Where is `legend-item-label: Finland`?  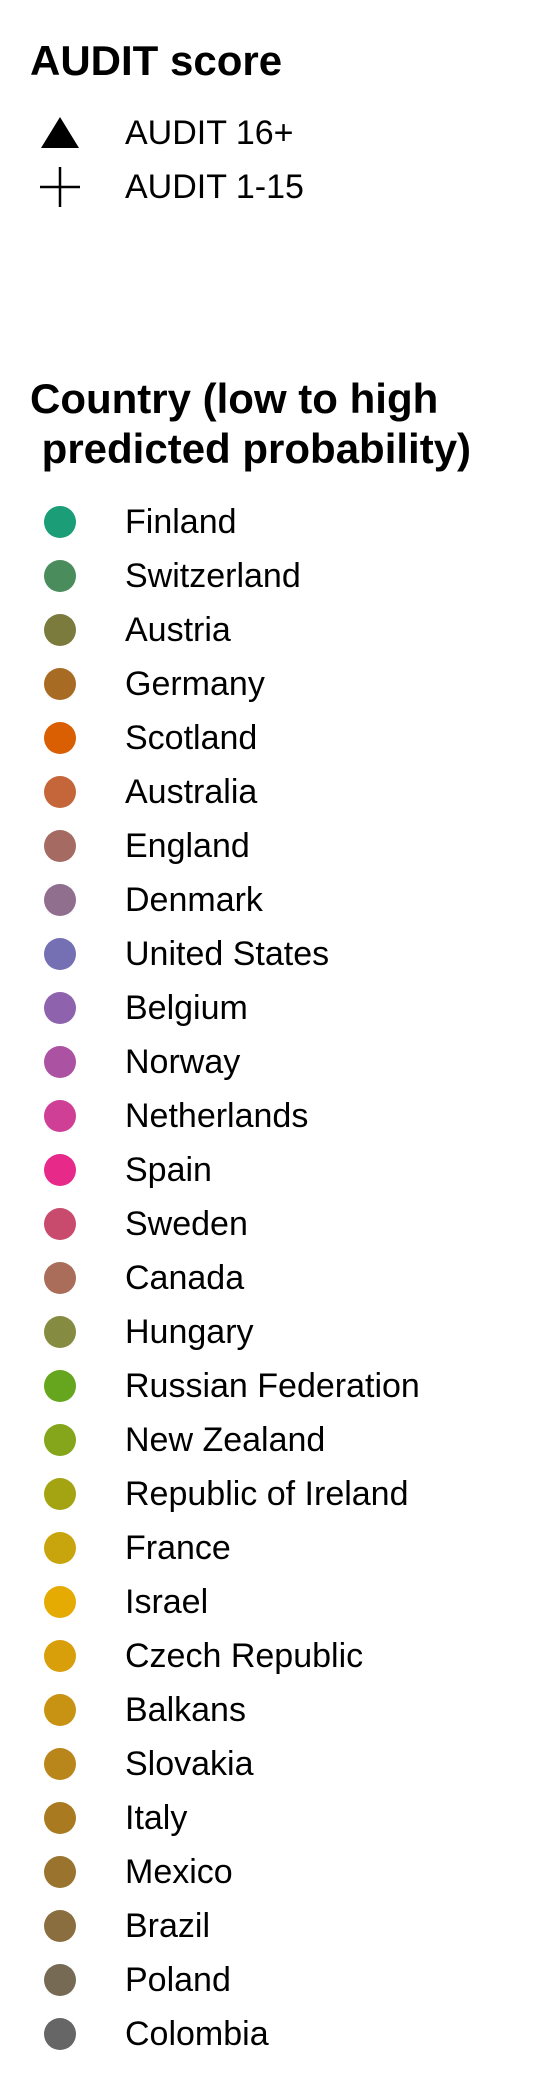 legend-item-label: Finland is located at coordinates (181, 522).